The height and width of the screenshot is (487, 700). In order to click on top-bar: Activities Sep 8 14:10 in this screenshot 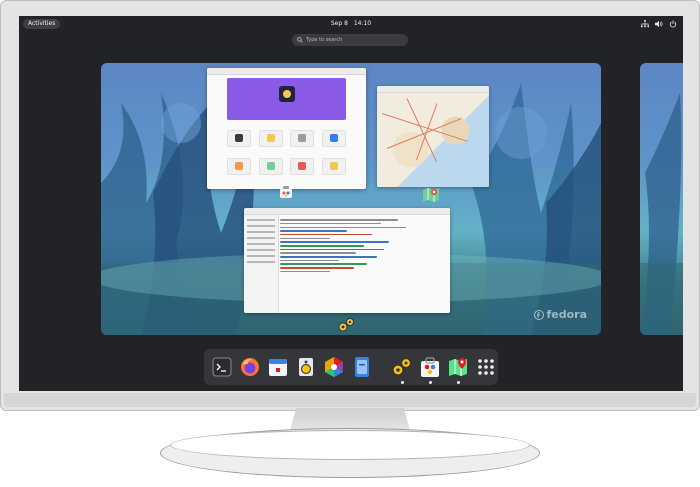, I will do `click(351, 24)`.